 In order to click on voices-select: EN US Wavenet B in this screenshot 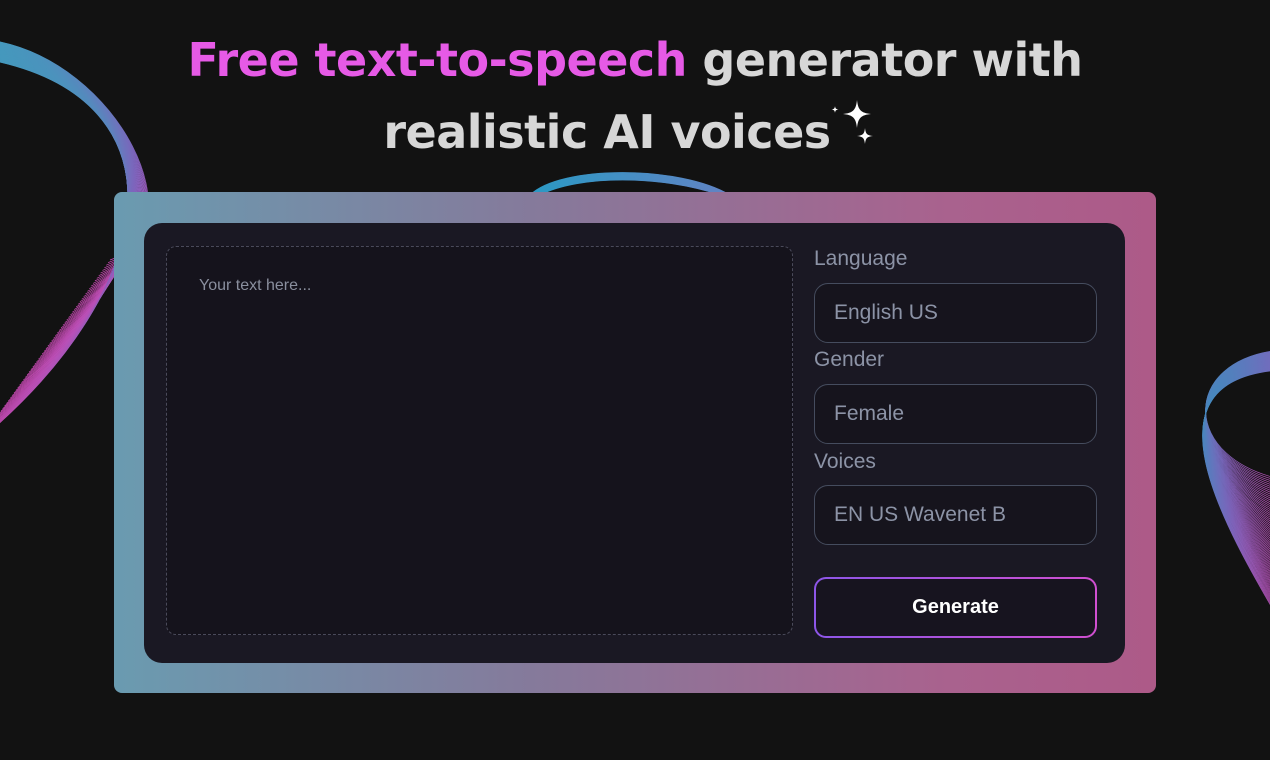, I will do `click(955, 515)`.